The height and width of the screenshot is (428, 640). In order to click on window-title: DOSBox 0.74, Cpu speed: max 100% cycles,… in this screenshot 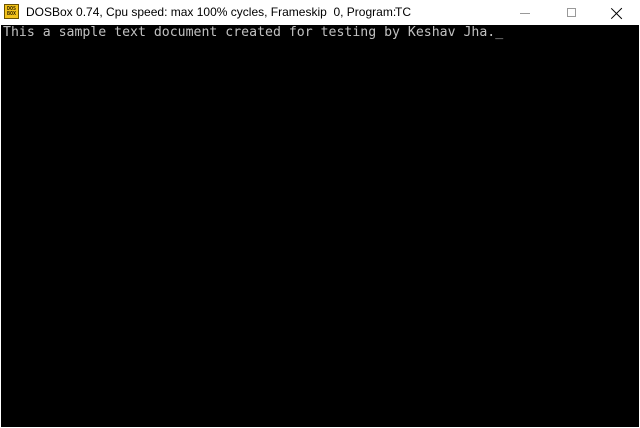, I will do `click(211, 12)`.